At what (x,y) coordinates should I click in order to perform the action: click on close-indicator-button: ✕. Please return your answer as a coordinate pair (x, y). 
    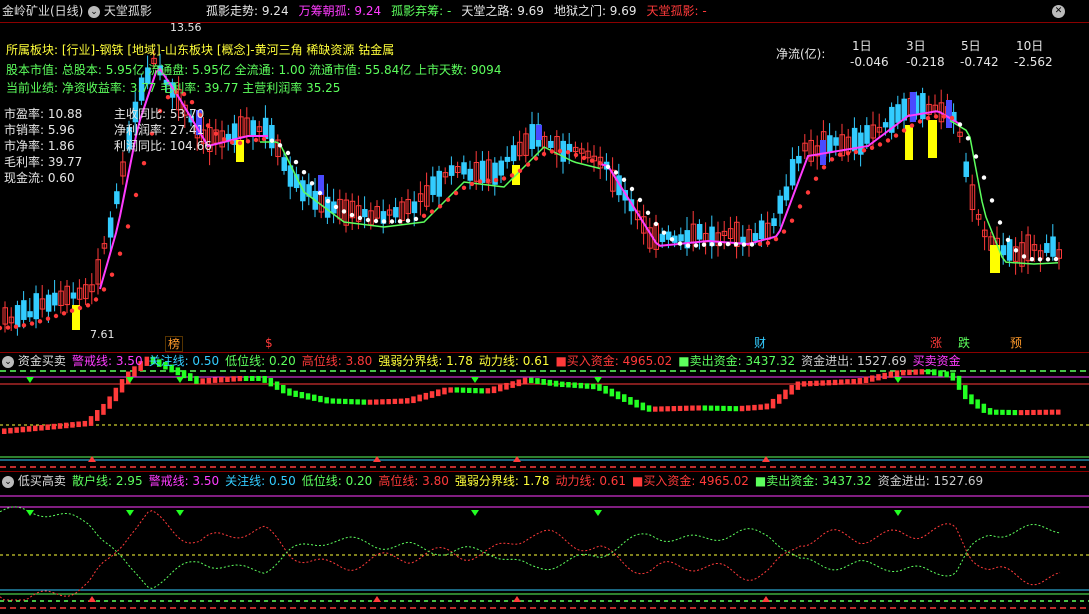
    Looking at the image, I should click on (1058, 11).